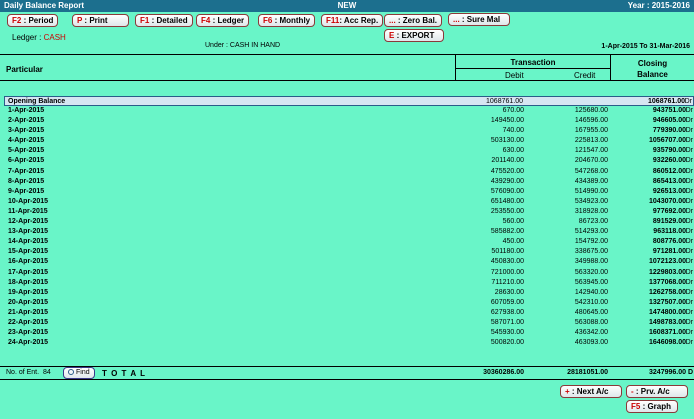 This screenshot has width=694, height=419. What do you see at coordinates (657, 391) in the screenshot?
I see `prev-account-button: - : Prv. A/c` at bounding box center [657, 391].